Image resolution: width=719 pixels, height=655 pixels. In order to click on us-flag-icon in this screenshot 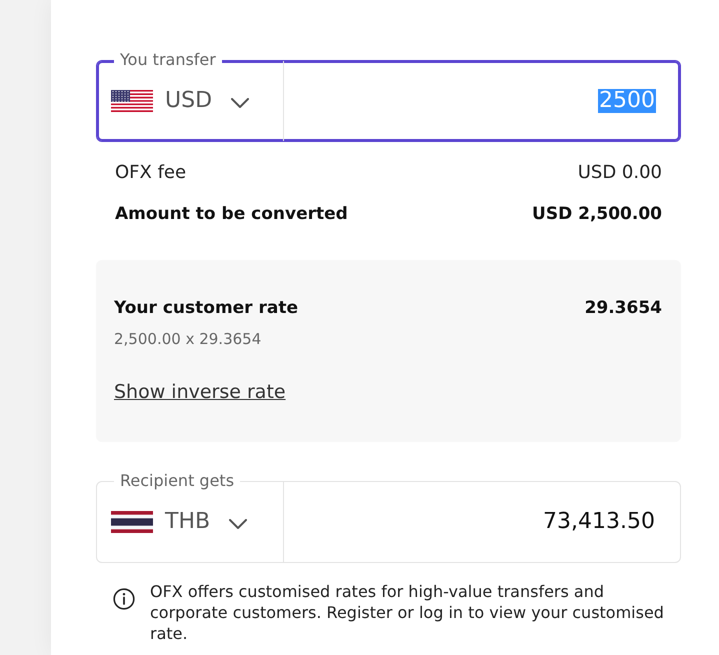, I will do `click(132, 101)`.